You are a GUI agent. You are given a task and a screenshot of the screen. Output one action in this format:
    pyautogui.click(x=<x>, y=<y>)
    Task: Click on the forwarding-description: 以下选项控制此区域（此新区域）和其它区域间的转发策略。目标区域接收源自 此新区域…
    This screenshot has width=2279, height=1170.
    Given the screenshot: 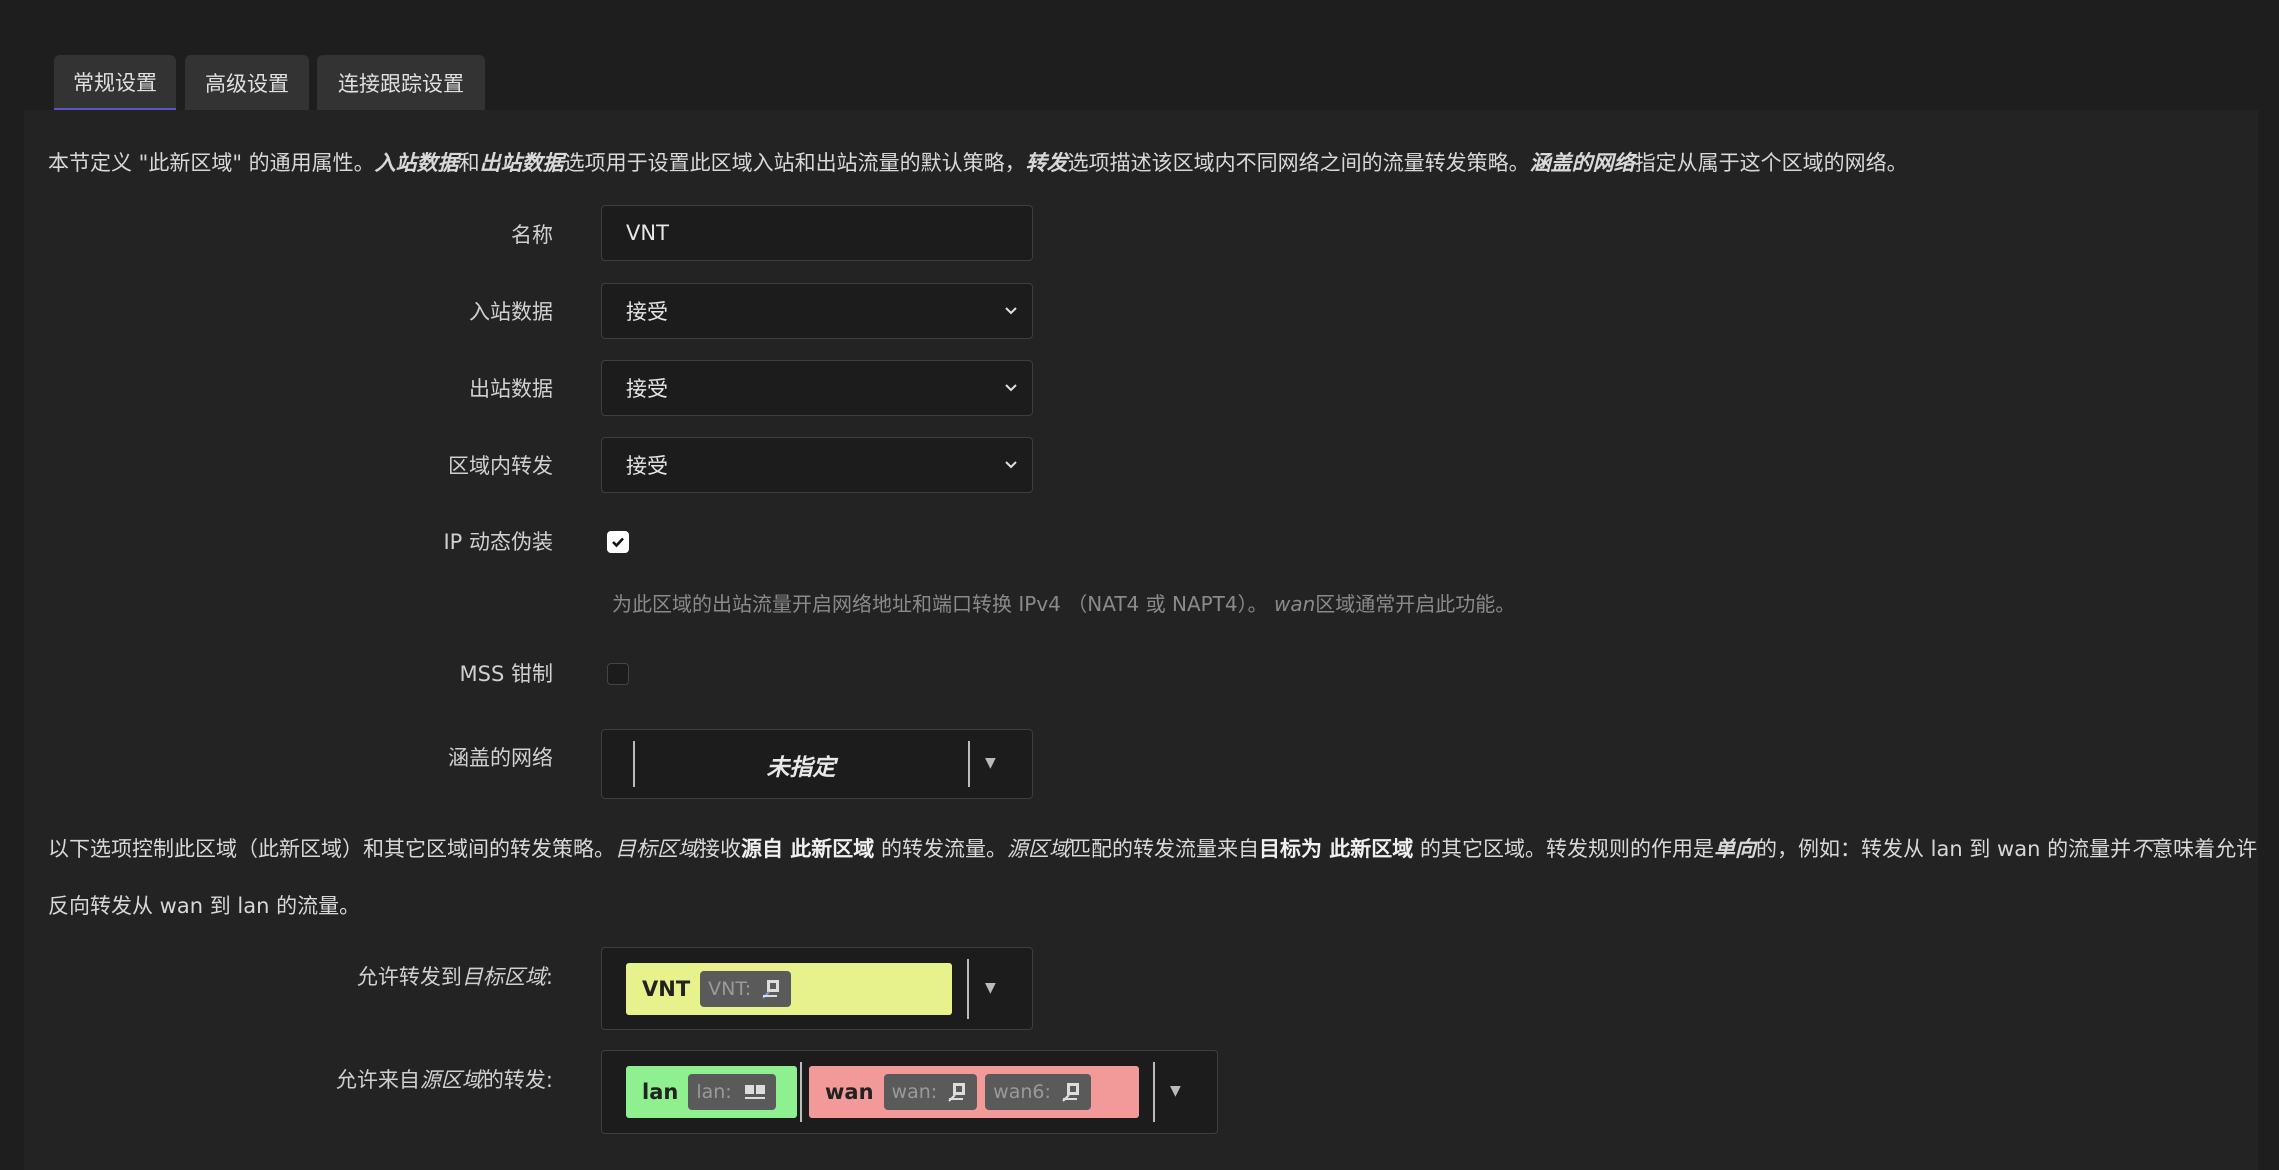 What is the action you would take?
    pyautogui.click(x=1153, y=849)
    